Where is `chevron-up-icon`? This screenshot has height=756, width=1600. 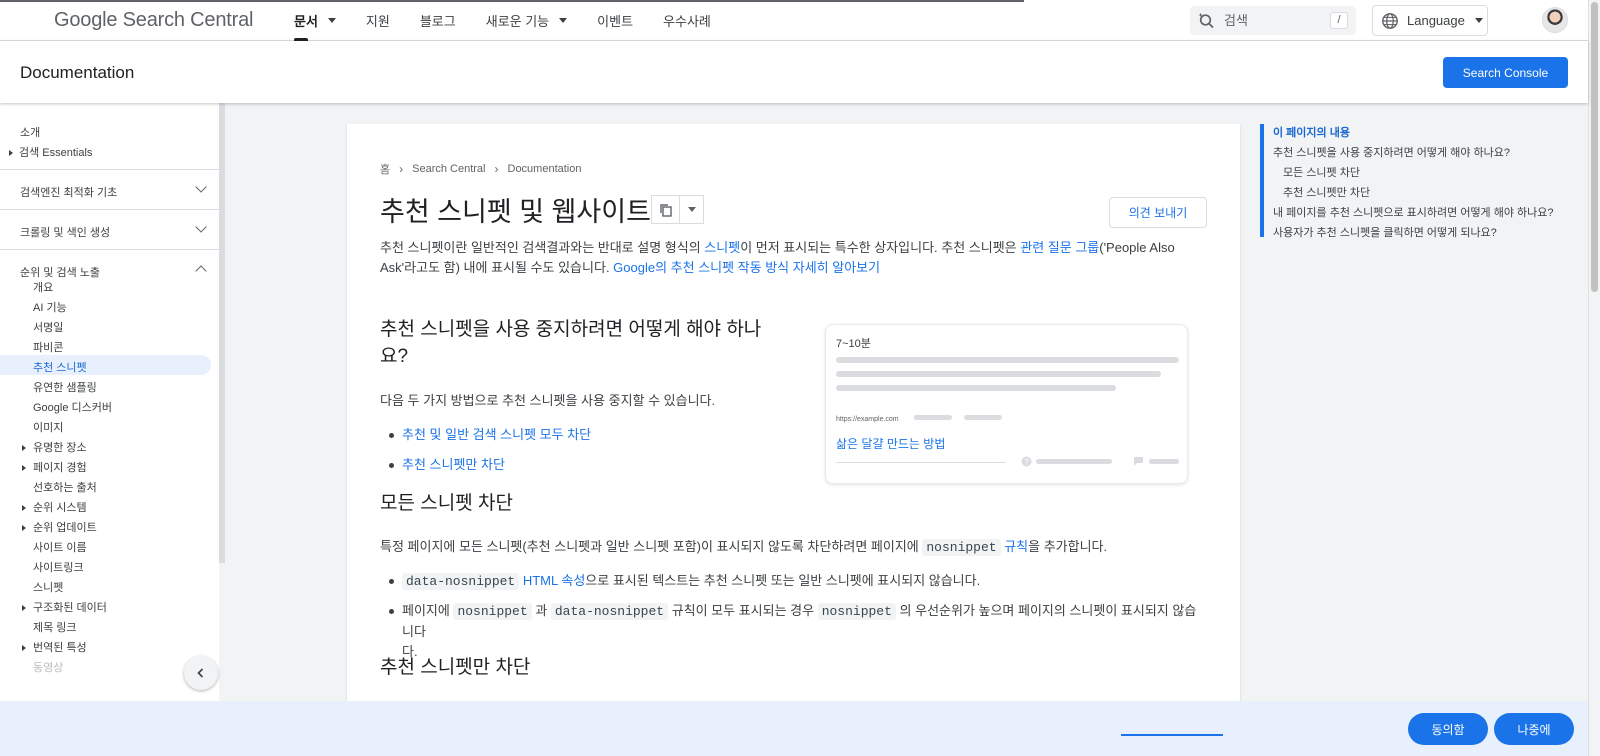 chevron-up-icon is located at coordinates (201, 271).